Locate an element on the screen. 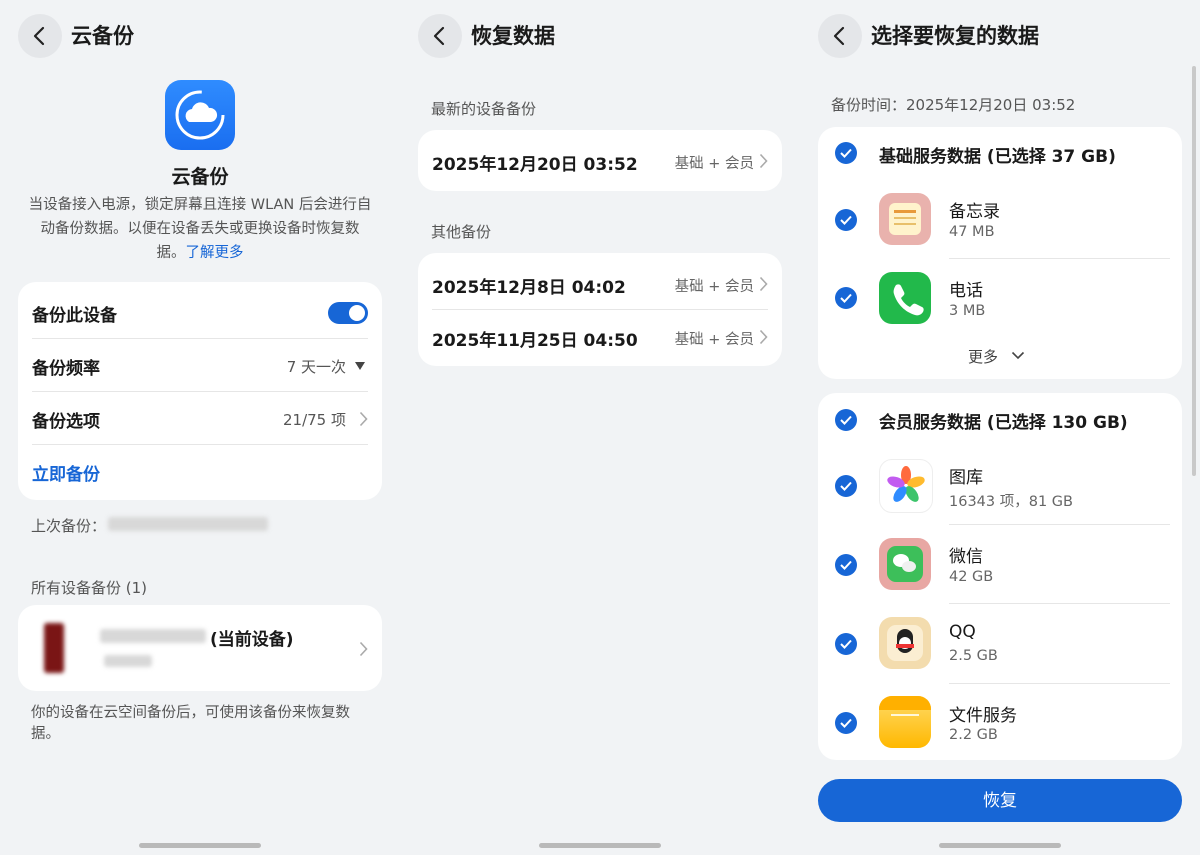 This screenshot has height=855, width=1200. page-title: 云备份 is located at coordinates (102, 36).